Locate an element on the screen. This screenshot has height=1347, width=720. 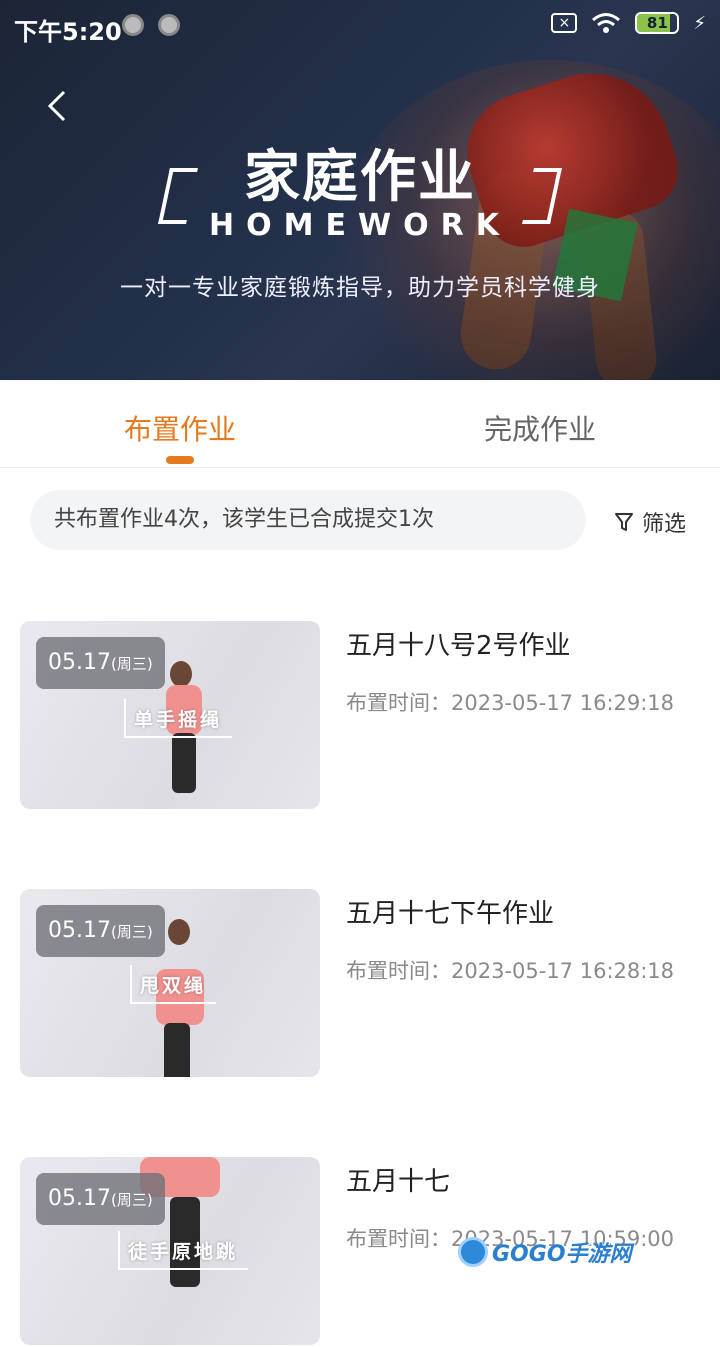
filter-icon is located at coordinates (624, 522).